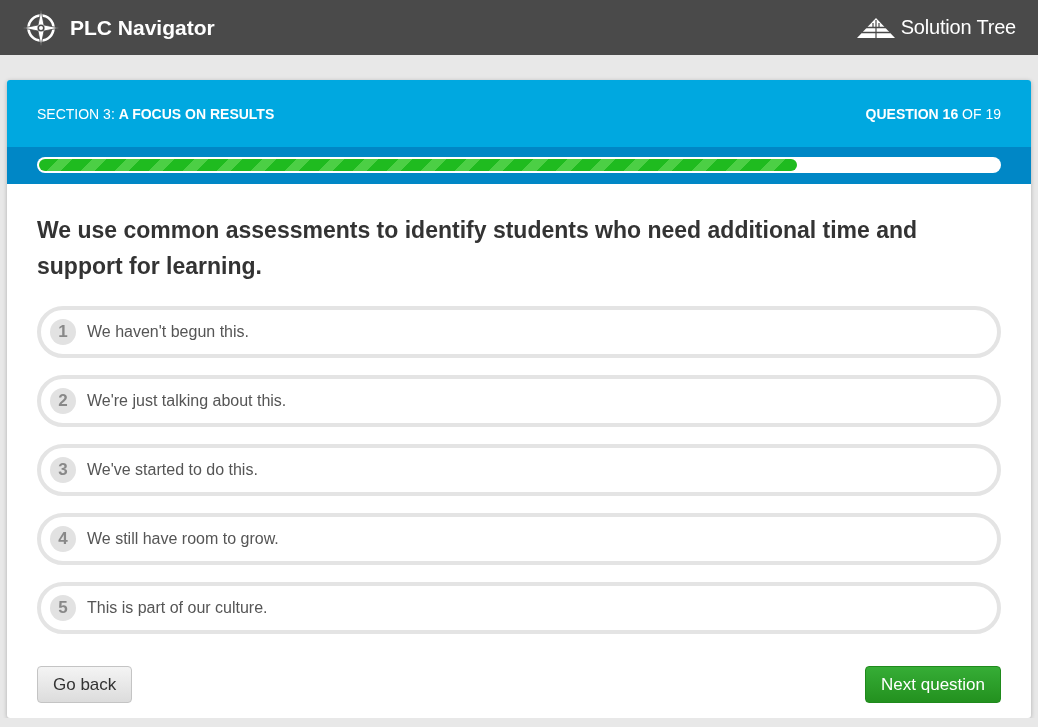  Describe the element at coordinates (63, 470) in the screenshot. I see `option-number: 3` at that location.